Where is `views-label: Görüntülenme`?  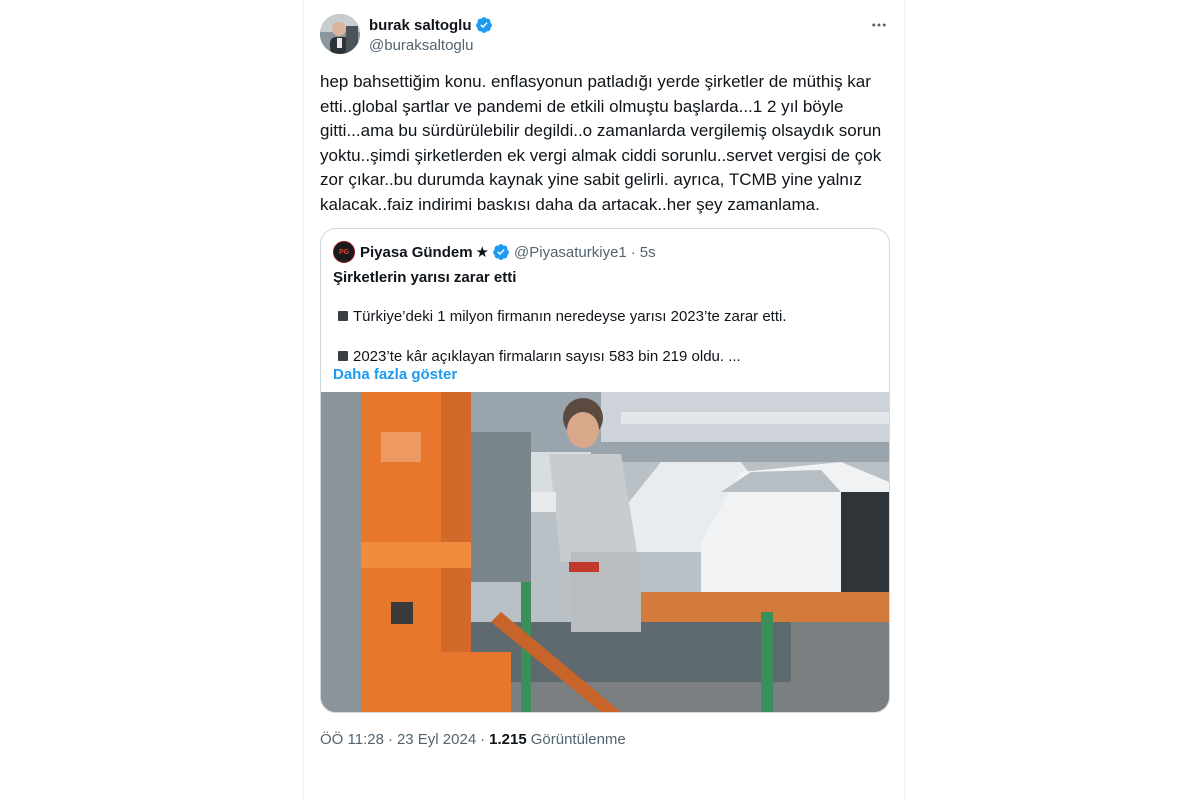 views-label: Görüntülenme is located at coordinates (578, 739).